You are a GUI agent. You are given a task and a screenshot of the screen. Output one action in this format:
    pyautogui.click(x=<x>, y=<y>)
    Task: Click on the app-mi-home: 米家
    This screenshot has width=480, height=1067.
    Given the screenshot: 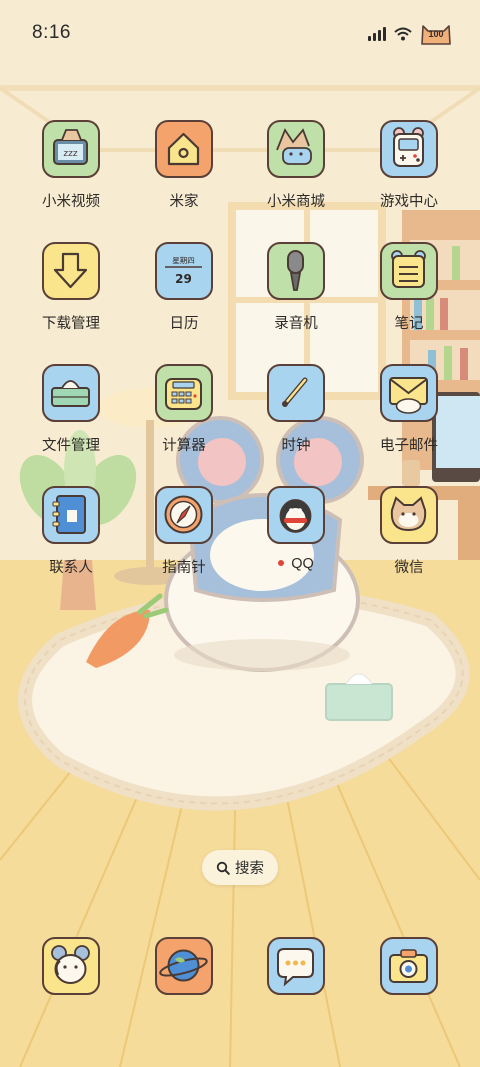 What is the action you would take?
    pyautogui.click(x=184, y=178)
    